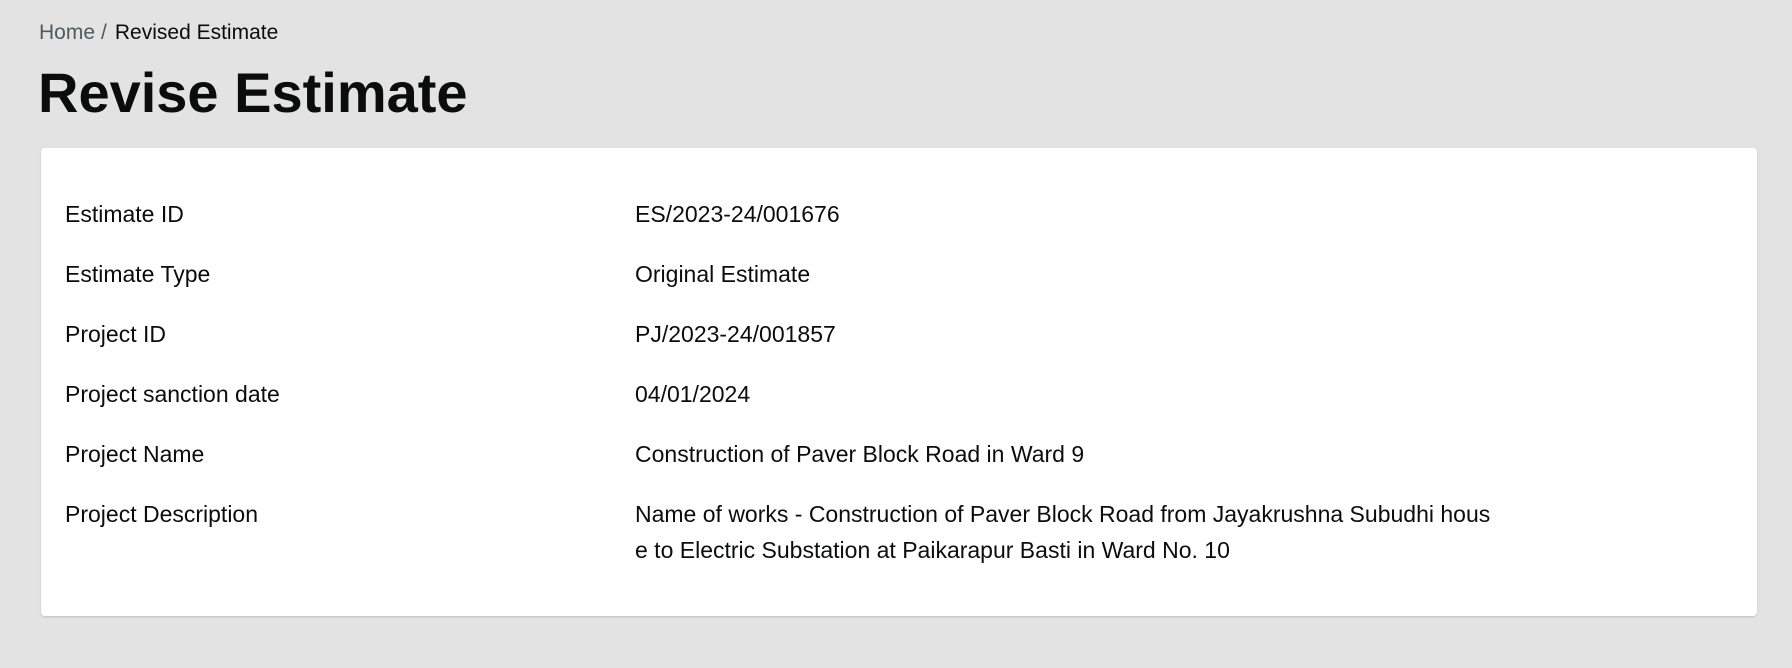 The width and height of the screenshot is (1792, 668). I want to click on breadcrumb: Home / Revised Estimate, so click(158, 33).